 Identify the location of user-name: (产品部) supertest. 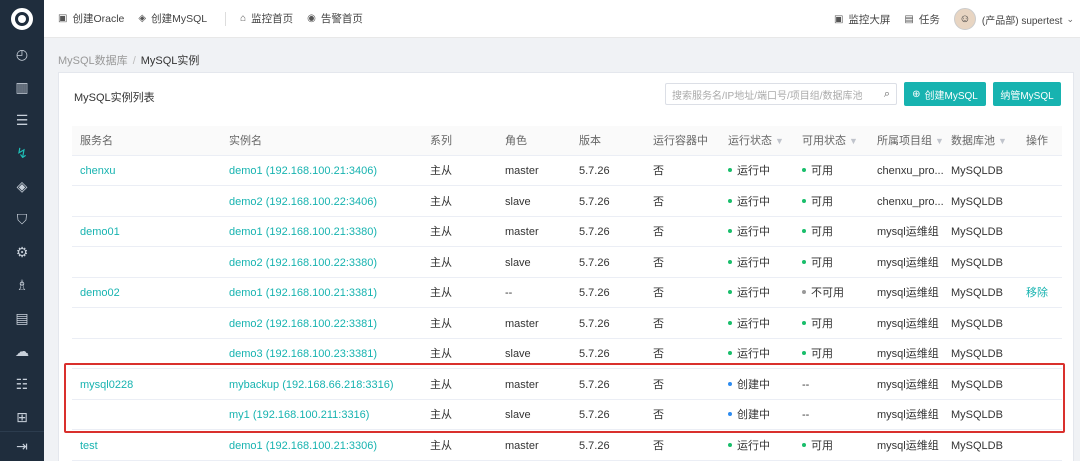
(1022, 19).